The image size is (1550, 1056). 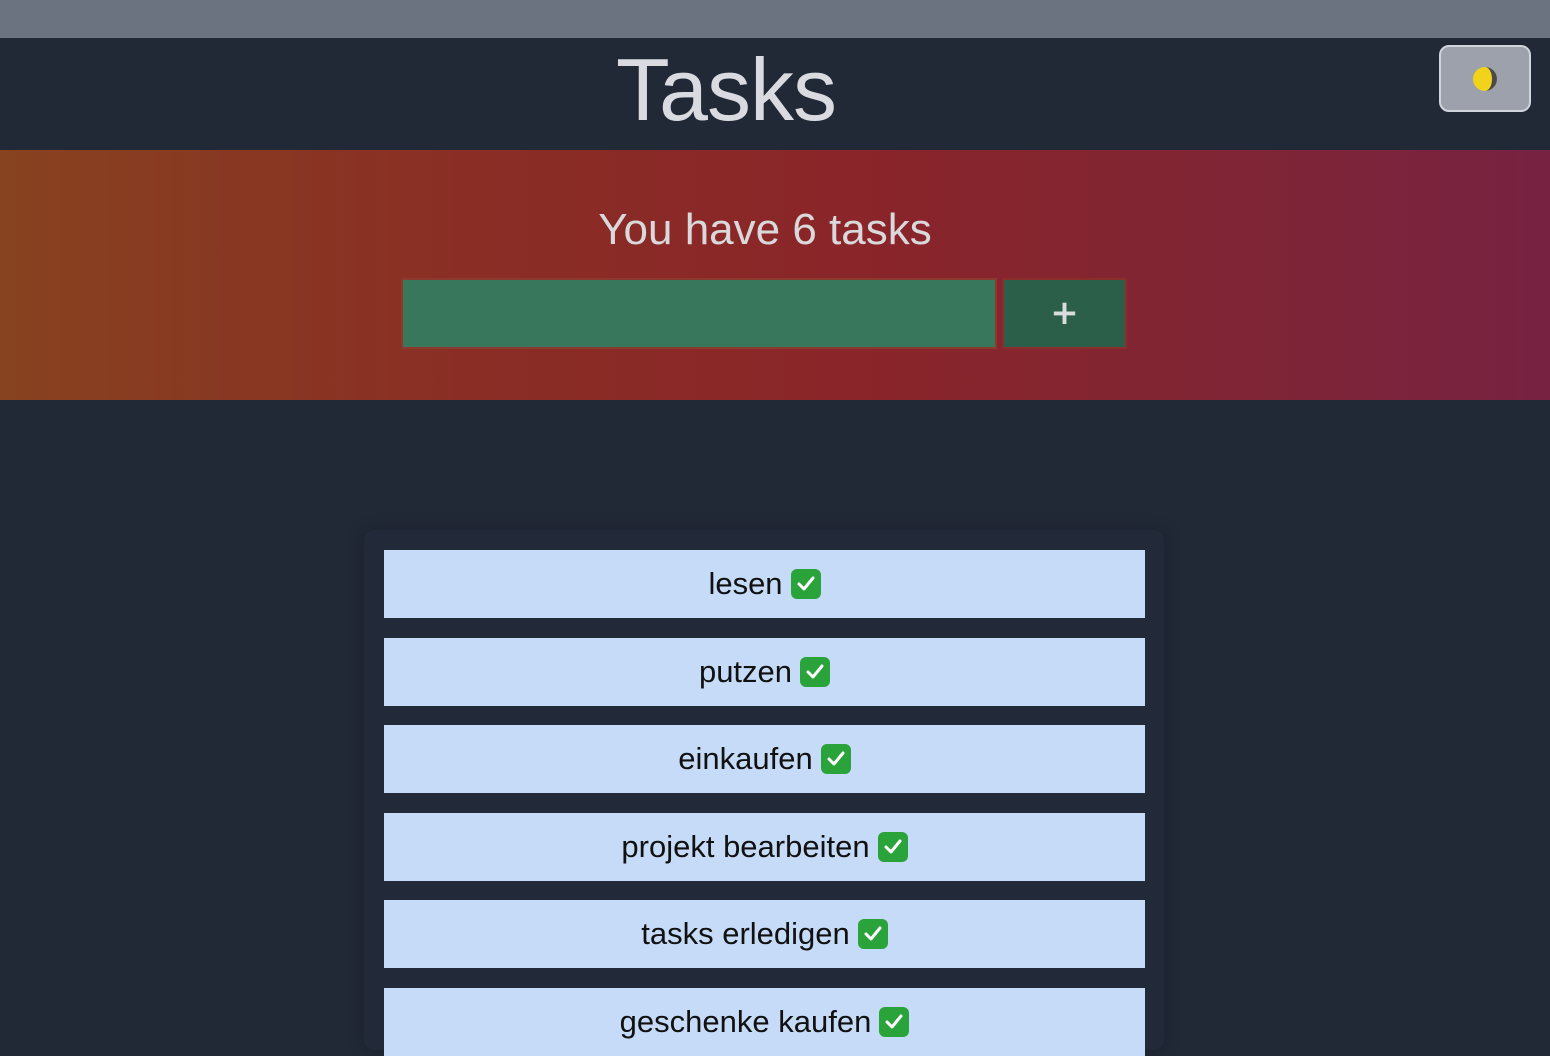 I want to click on task-item: einkaufen, so click(x=764, y=759).